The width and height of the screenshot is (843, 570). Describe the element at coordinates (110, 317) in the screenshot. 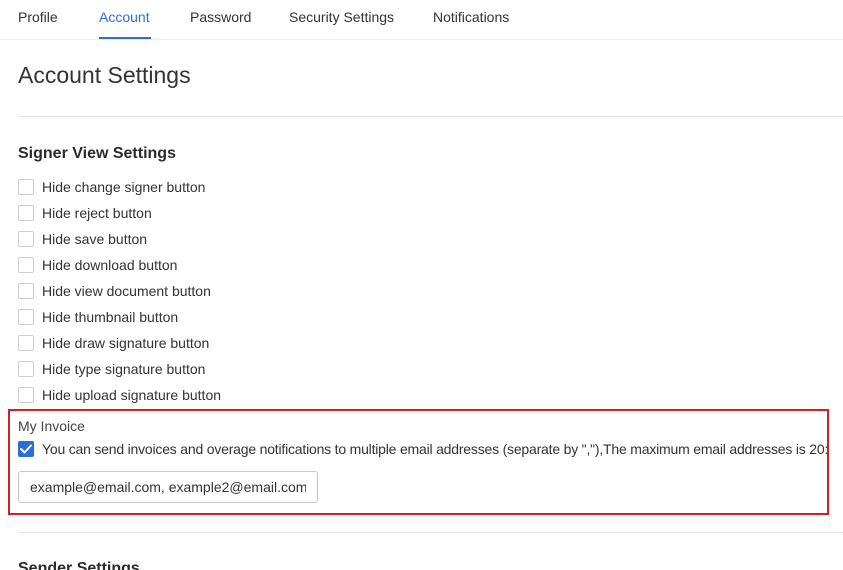

I see `option-label: Hide thumbnail button` at that location.